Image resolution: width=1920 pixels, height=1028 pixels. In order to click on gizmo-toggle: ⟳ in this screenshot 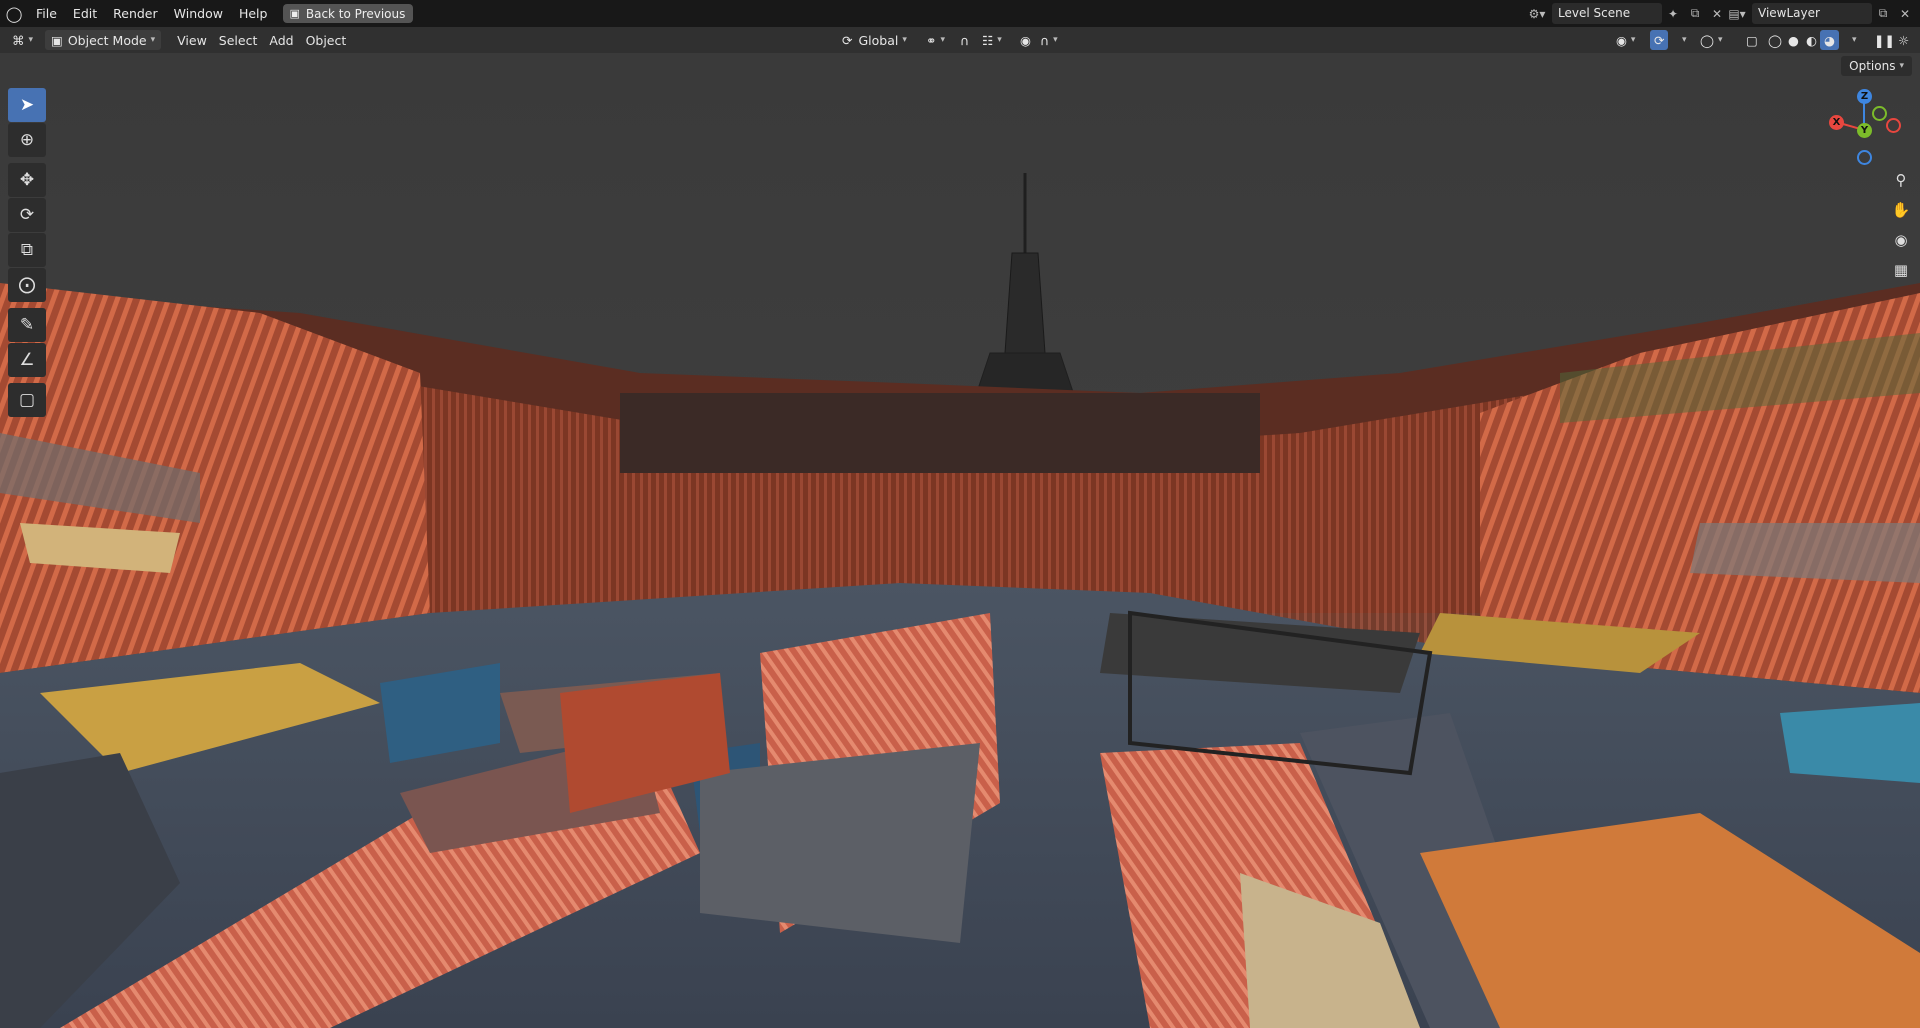, I will do `click(1659, 40)`.